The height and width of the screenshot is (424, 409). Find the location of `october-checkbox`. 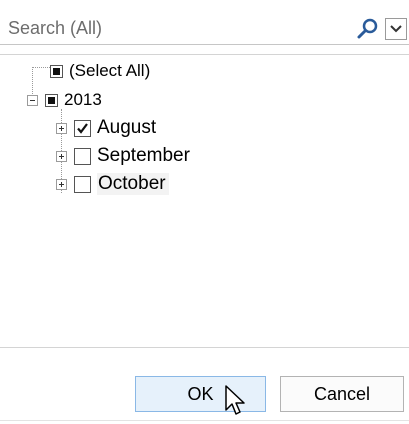

october-checkbox is located at coordinates (82, 184).